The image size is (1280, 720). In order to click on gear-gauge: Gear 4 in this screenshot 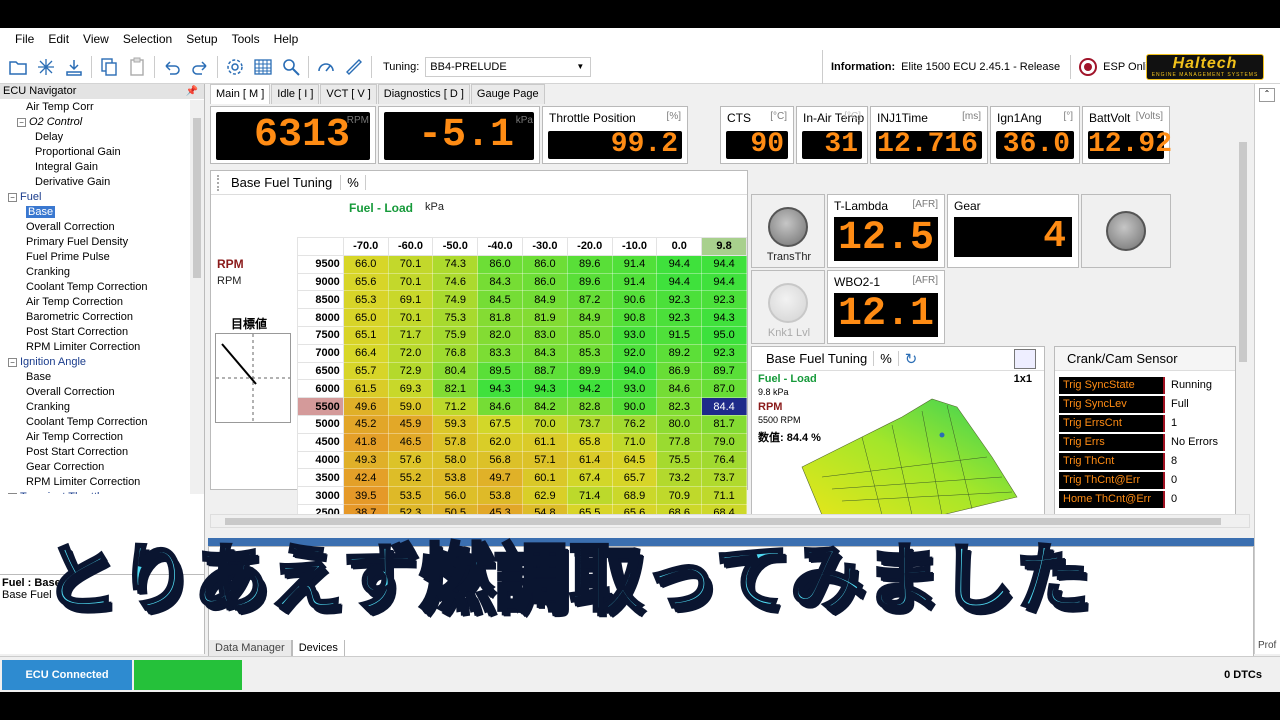, I will do `click(1013, 231)`.